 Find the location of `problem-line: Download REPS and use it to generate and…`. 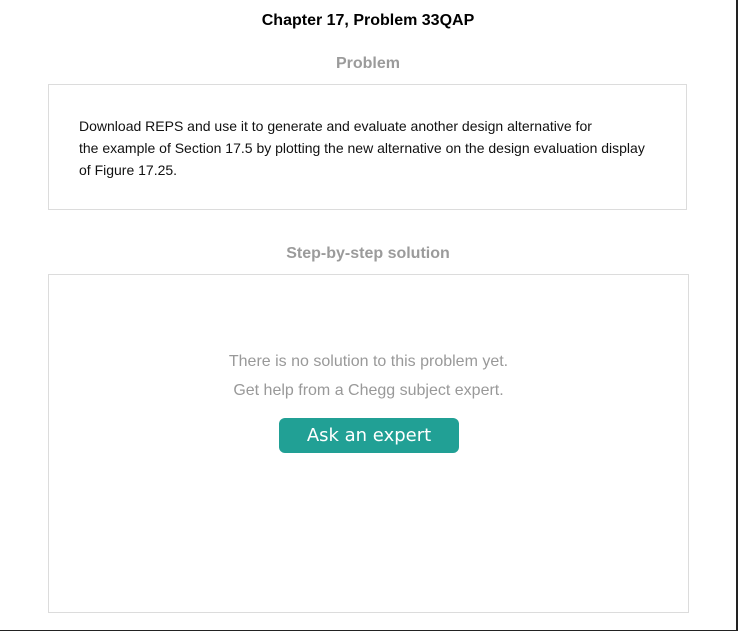

problem-line: Download REPS and use it to generate and… is located at coordinates (335, 126).